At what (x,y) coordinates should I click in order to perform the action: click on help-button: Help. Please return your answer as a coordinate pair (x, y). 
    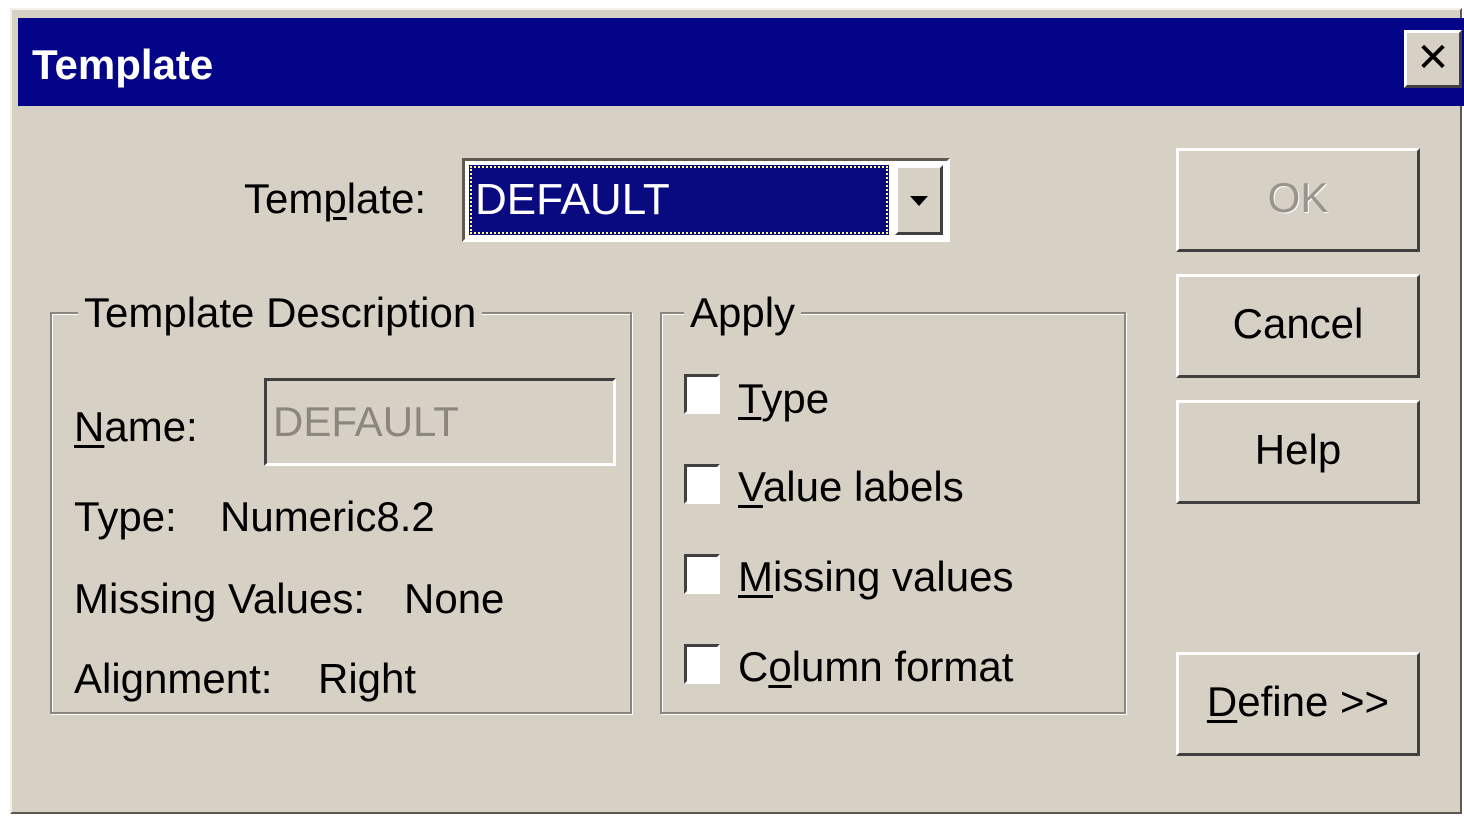
    Looking at the image, I should click on (1298, 452).